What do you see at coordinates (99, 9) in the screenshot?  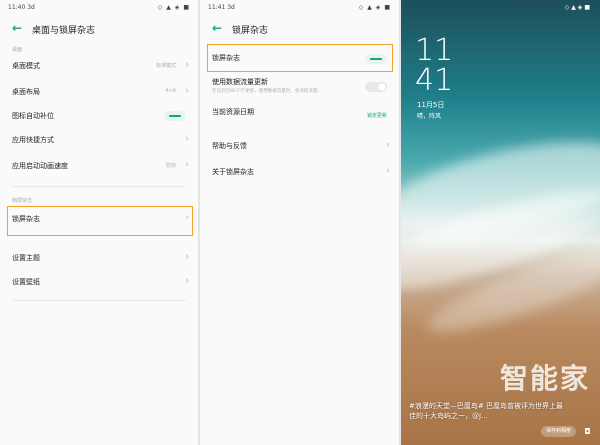 I see `status-bar: 11:40 3d ◇ ▲ ◈ ■` at bounding box center [99, 9].